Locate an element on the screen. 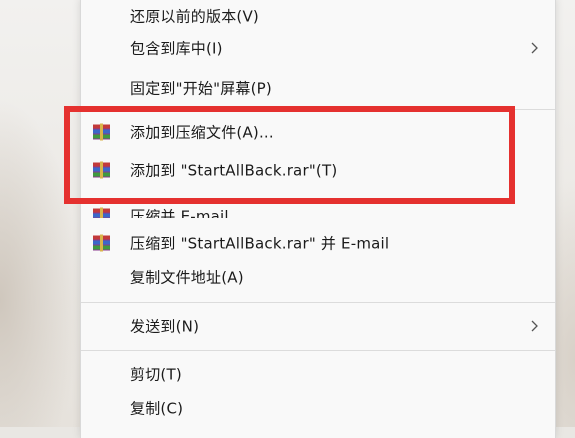  menu-item-compress-to-rar-and-email: 压缩到 "StartAllBack.rar" 并 E-mail is located at coordinates (318, 243).